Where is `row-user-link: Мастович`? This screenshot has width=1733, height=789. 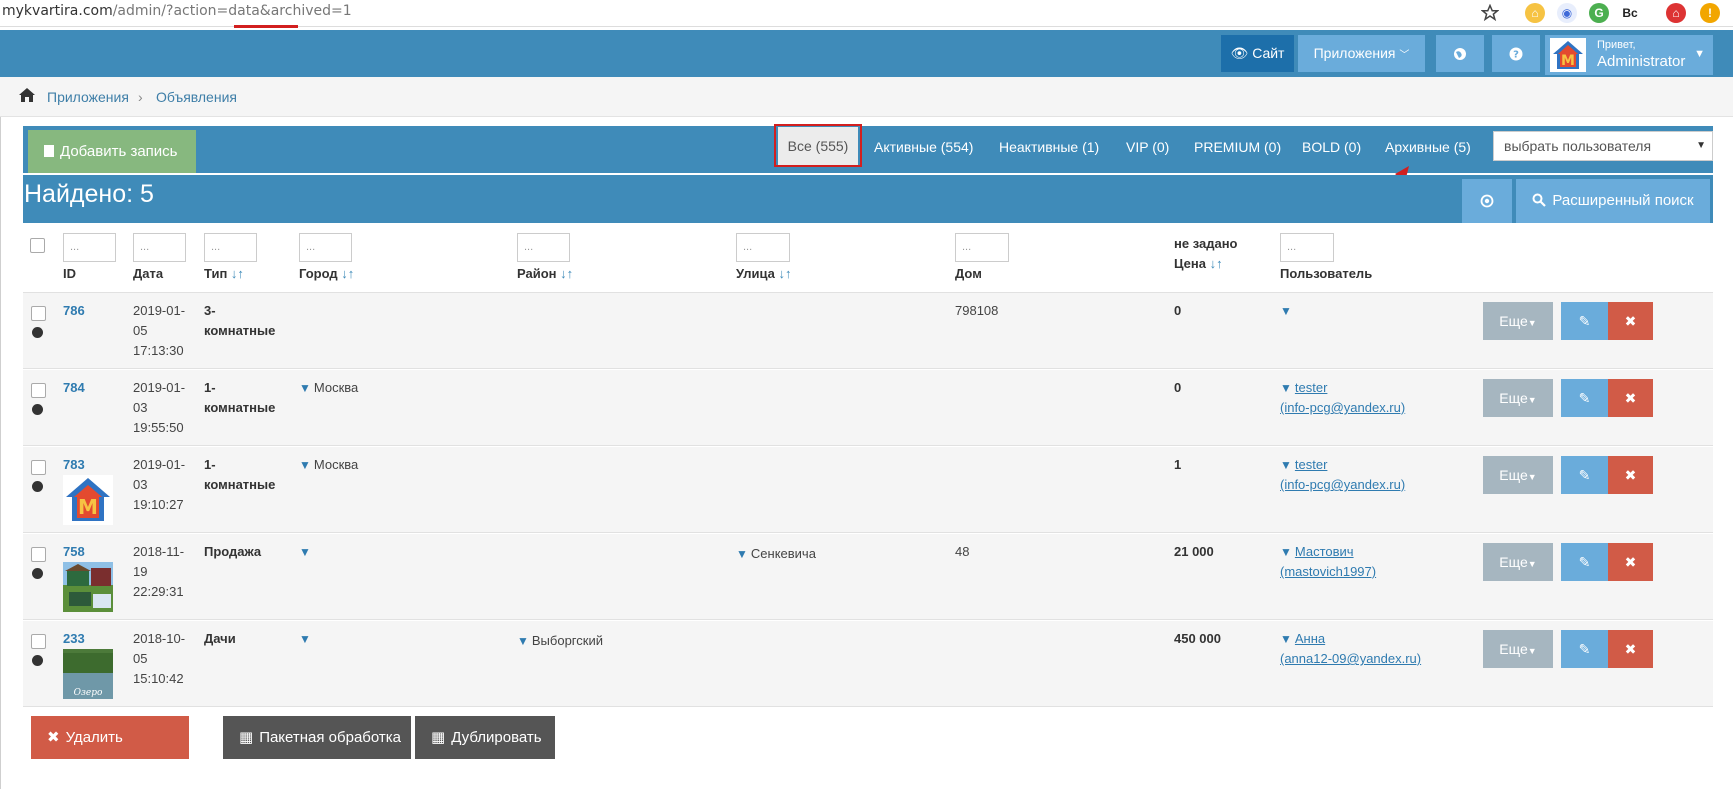
row-user-link: Мастович is located at coordinates (1324, 551).